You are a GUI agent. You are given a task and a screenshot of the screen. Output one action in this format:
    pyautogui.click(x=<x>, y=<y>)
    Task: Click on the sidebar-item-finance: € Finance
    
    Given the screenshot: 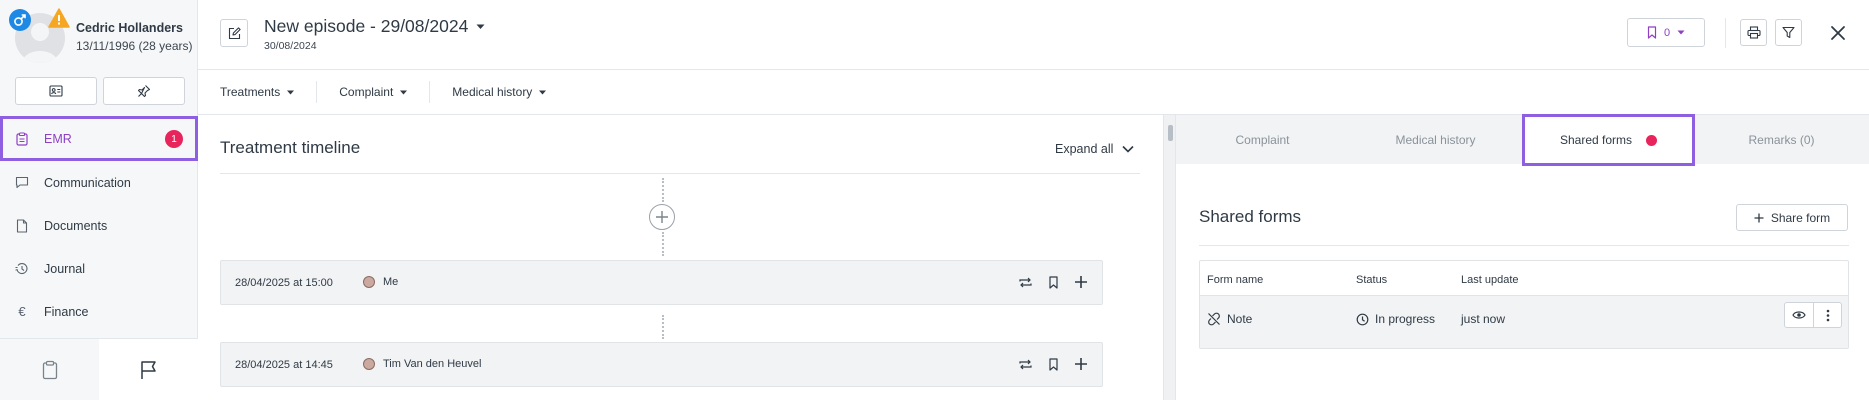 What is the action you would take?
    pyautogui.click(x=99, y=311)
    